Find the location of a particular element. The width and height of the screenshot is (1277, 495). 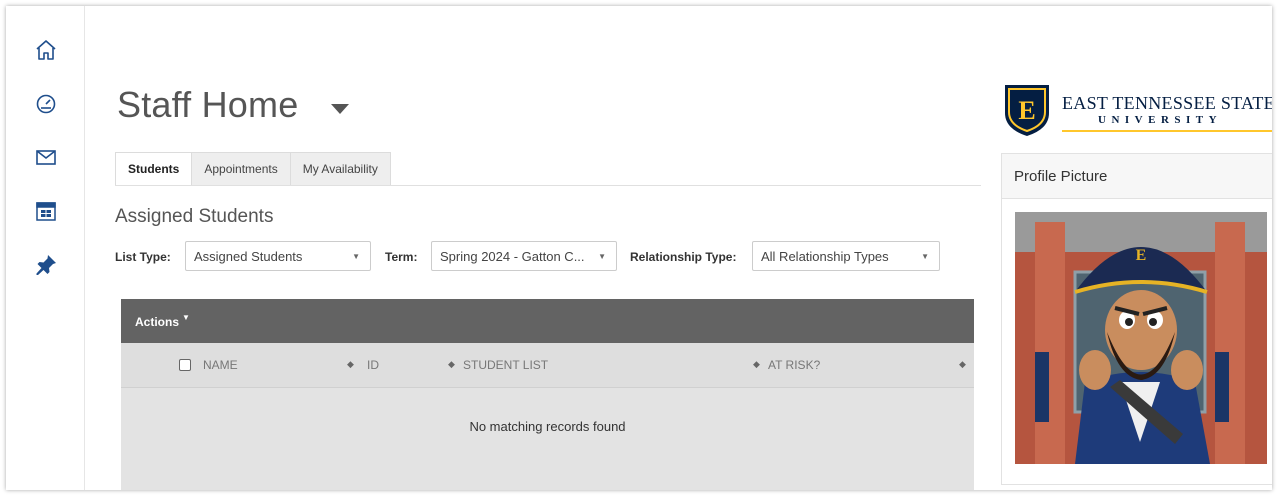

sidebar is located at coordinates (45, 248).